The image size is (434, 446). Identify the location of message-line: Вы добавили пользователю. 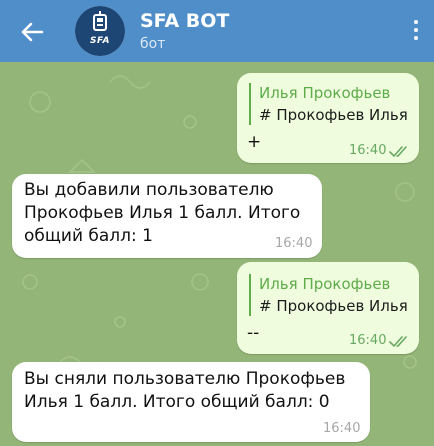
(149, 190).